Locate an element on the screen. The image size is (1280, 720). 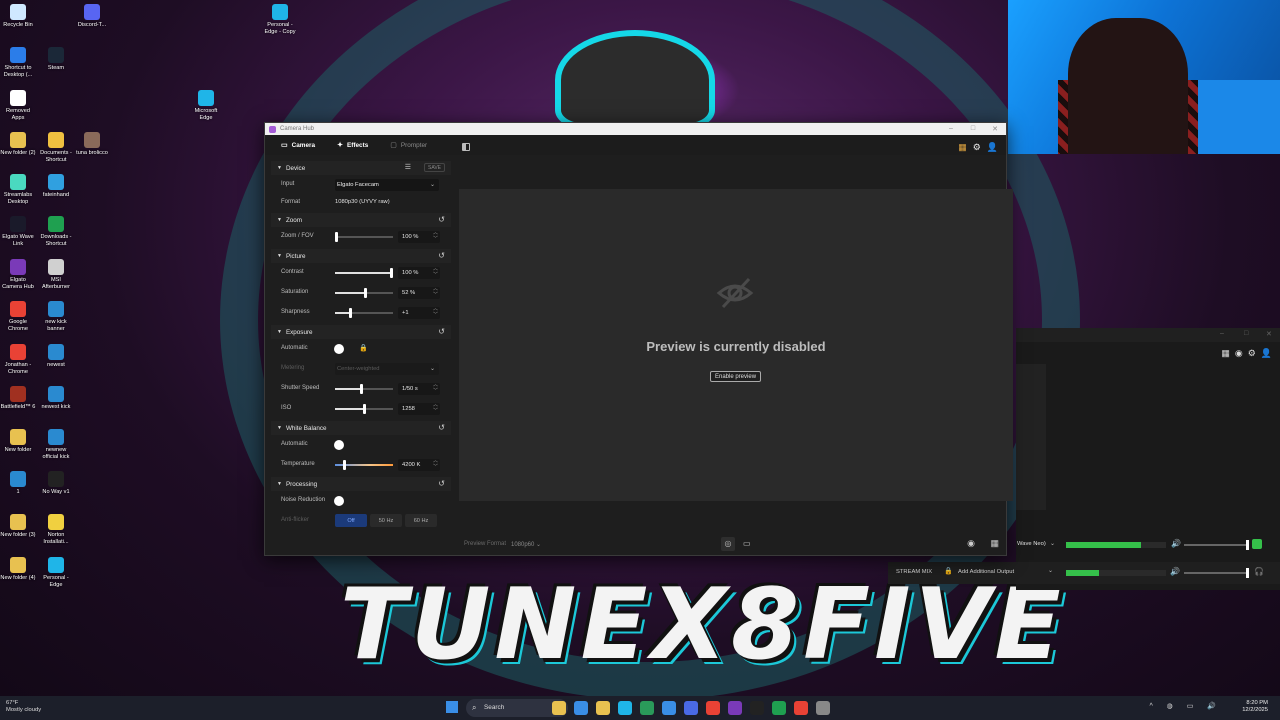
desktop-icon: 1 is located at coordinates (18, 483).